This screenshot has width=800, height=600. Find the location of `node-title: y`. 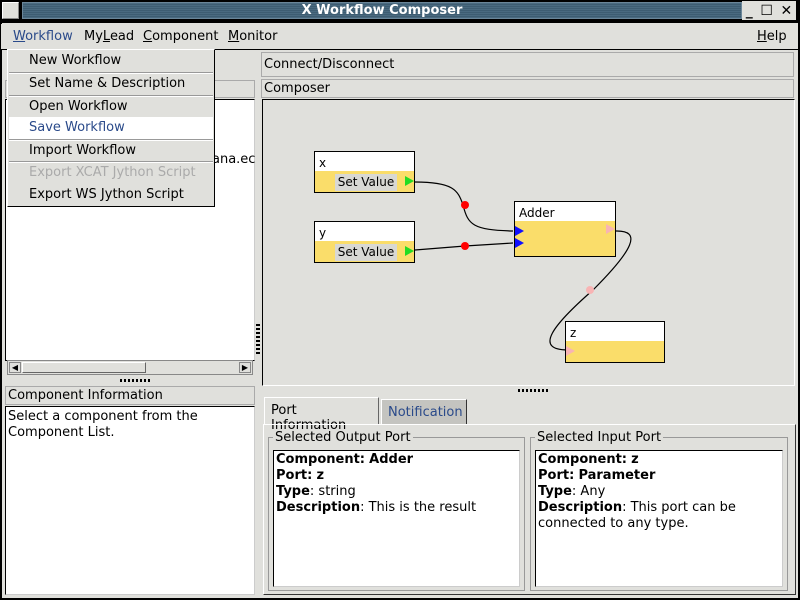

node-title: y is located at coordinates (364, 231).